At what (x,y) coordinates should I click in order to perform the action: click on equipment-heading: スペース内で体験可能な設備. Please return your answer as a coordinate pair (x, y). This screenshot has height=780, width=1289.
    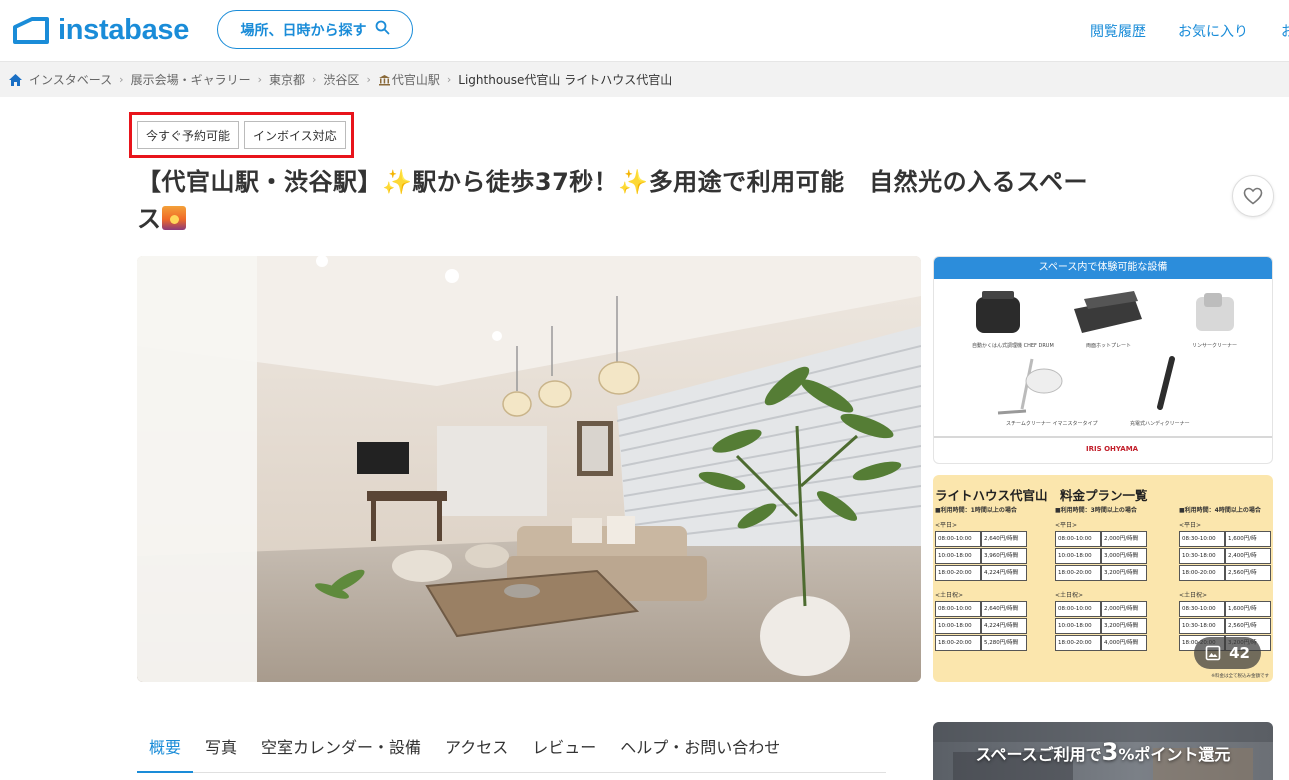
    Looking at the image, I should click on (1103, 268).